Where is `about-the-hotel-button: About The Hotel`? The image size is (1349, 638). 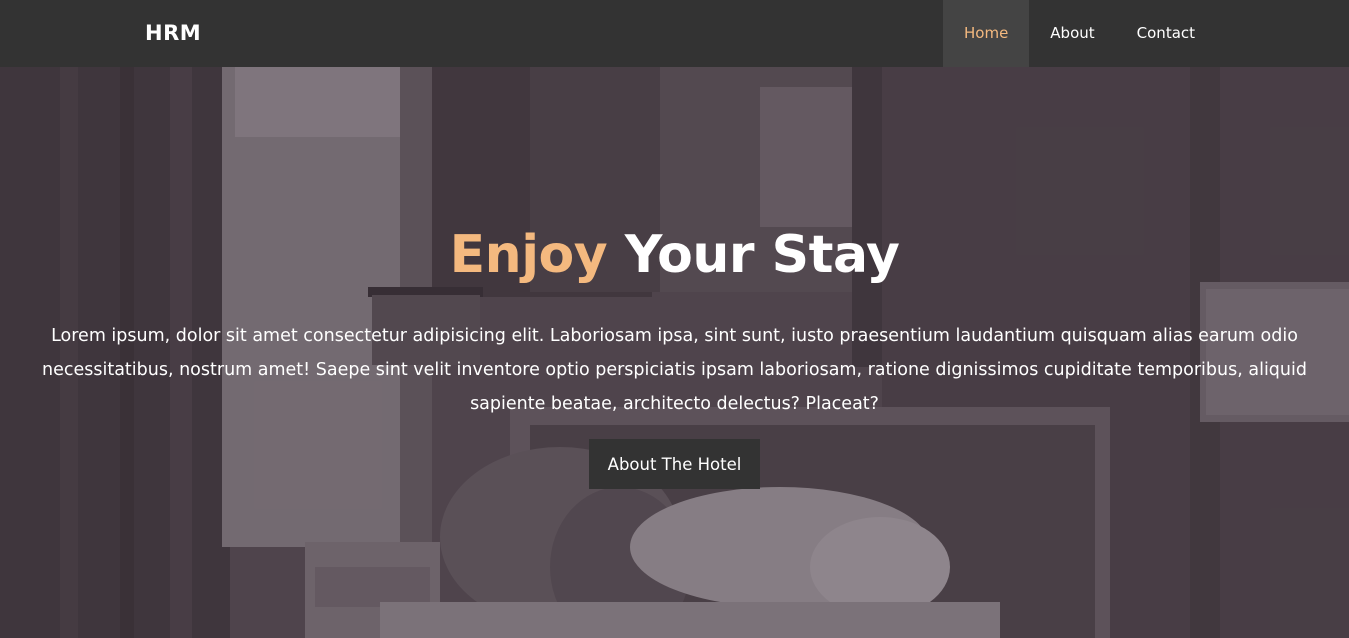
about-the-hotel-button: About The Hotel is located at coordinates (674, 464).